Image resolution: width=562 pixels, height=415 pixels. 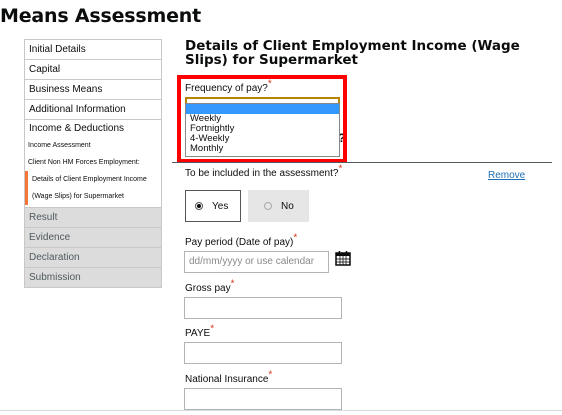 What do you see at coordinates (100, 16) in the screenshot?
I see `page-title: Means Assessment` at bounding box center [100, 16].